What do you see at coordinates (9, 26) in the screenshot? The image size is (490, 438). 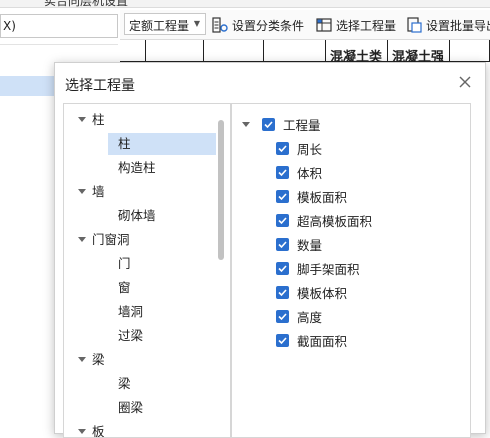 I see `left-search-input-value: X)` at bounding box center [9, 26].